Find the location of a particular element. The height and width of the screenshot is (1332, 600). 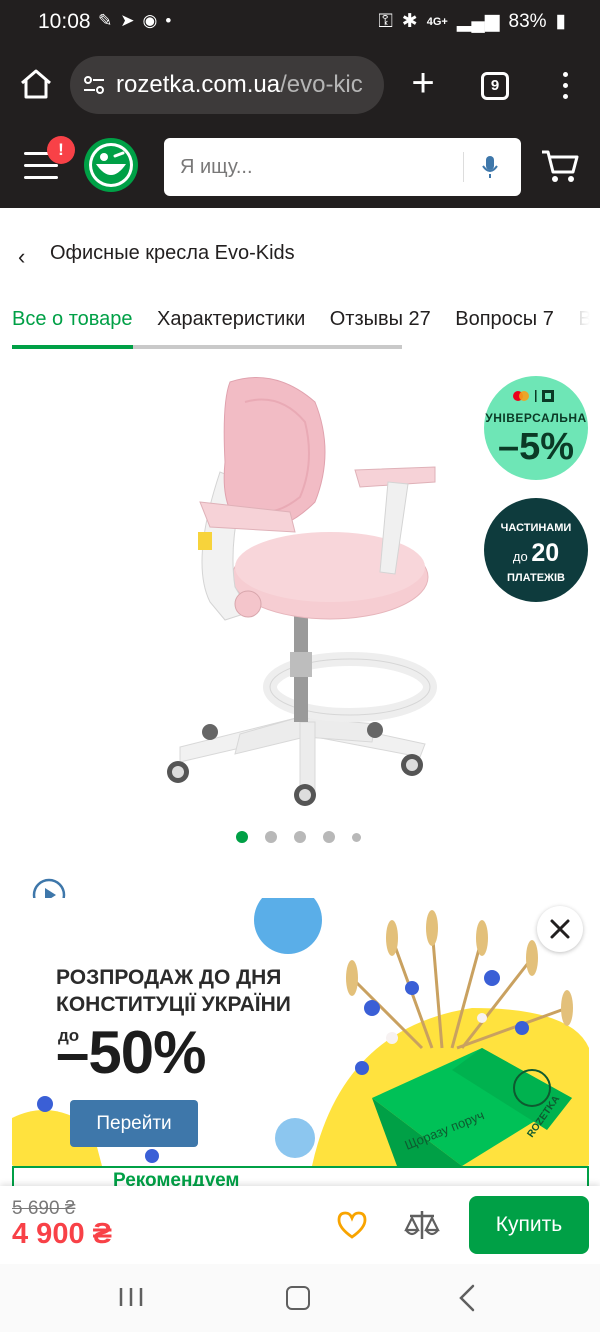

heart-icon is located at coordinates (352, 1225).